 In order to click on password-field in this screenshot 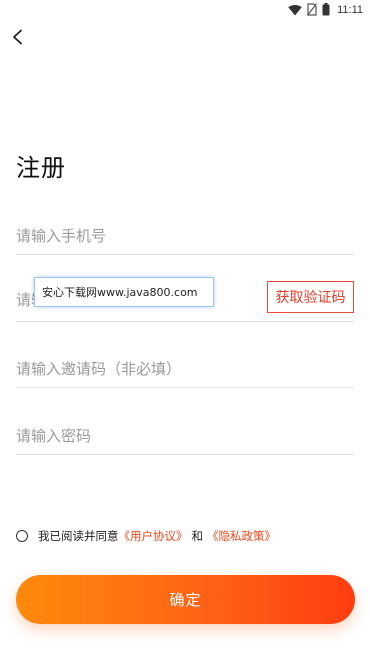, I will do `click(185, 436)`.